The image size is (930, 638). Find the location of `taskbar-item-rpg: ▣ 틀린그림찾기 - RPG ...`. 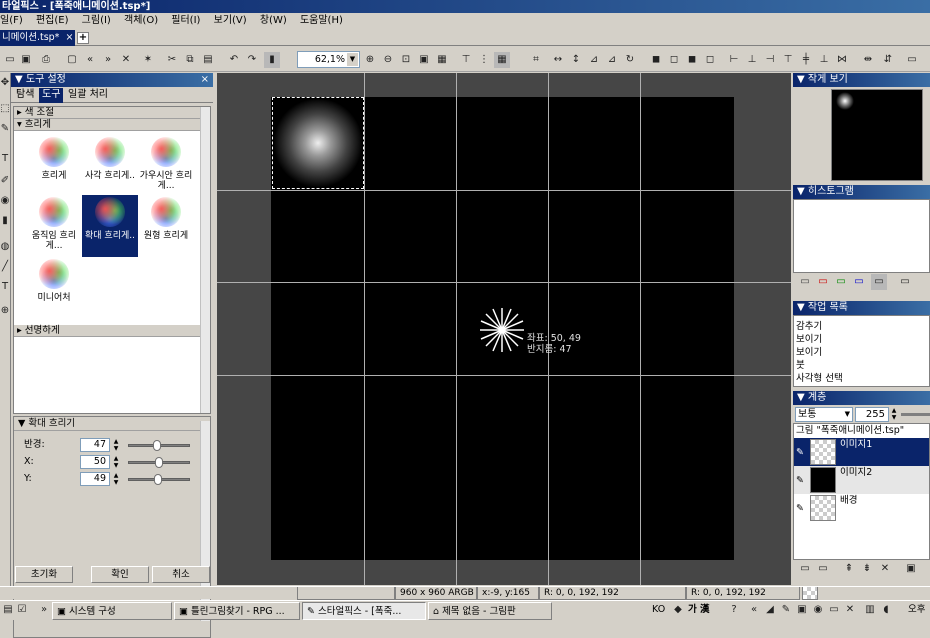

taskbar-item-rpg: ▣ 틀린그림찾기 - RPG ... is located at coordinates (237, 611).